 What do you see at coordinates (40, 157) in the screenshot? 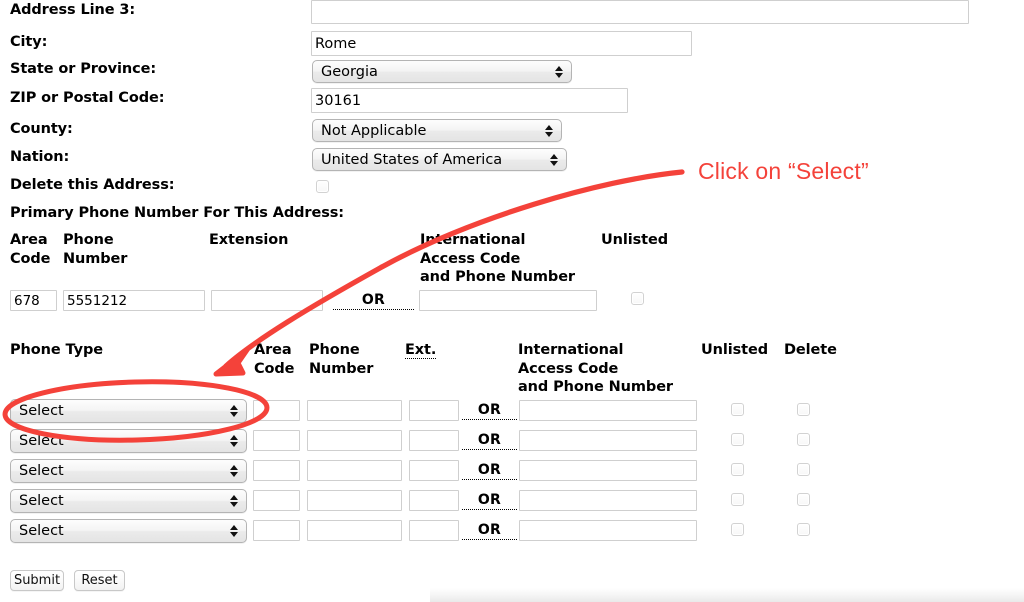
I see `label-nation: Nation:` at bounding box center [40, 157].